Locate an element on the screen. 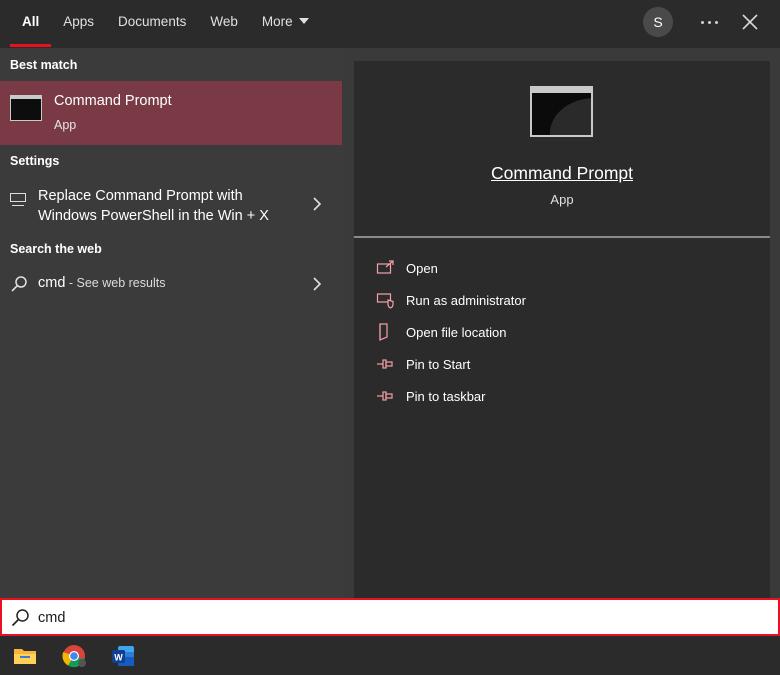 The image size is (780, 675). search-input is located at coordinates (388, 618).